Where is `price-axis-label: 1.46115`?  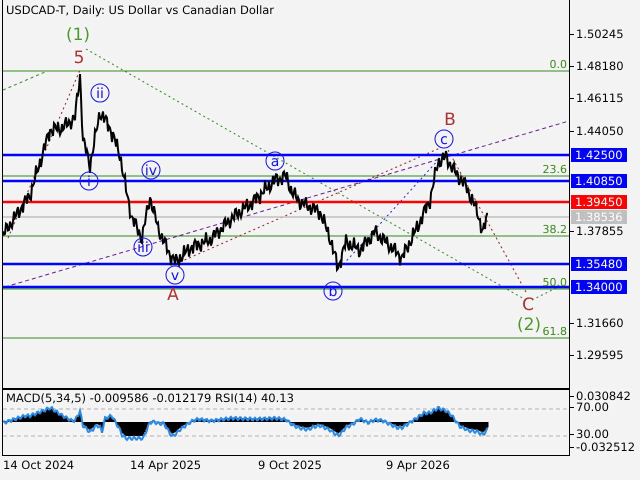 price-axis-label: 1.46115 is located at coordinates (597, 98).